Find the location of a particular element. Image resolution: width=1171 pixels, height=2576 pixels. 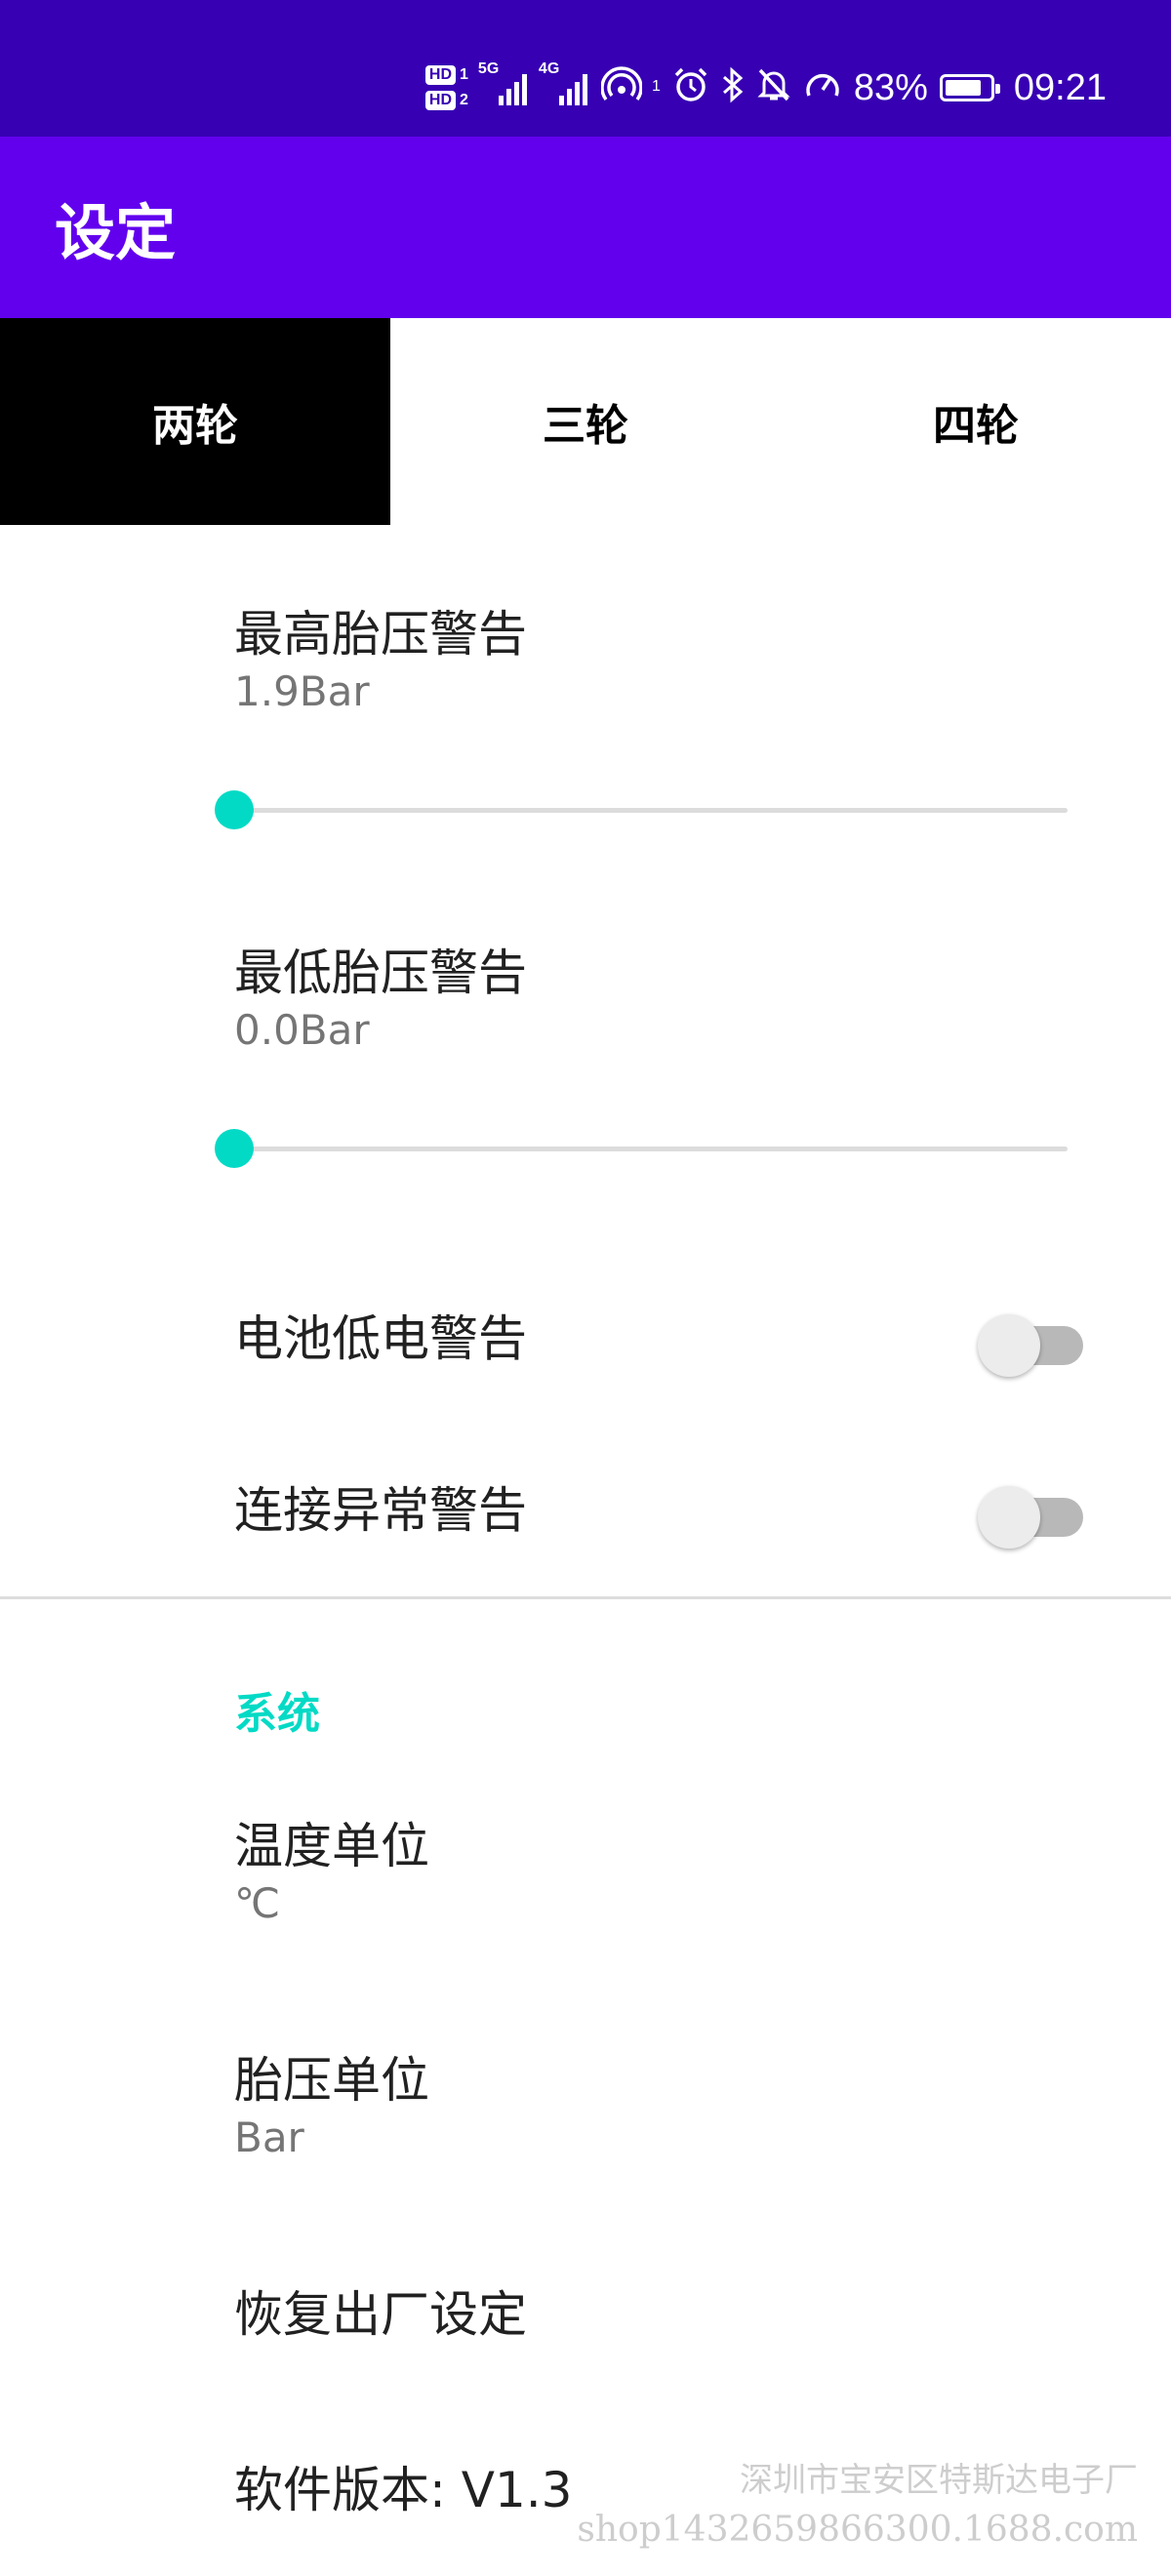

pref-max-pressure-value: 1.9Bar is located at coordinates (302, 691).